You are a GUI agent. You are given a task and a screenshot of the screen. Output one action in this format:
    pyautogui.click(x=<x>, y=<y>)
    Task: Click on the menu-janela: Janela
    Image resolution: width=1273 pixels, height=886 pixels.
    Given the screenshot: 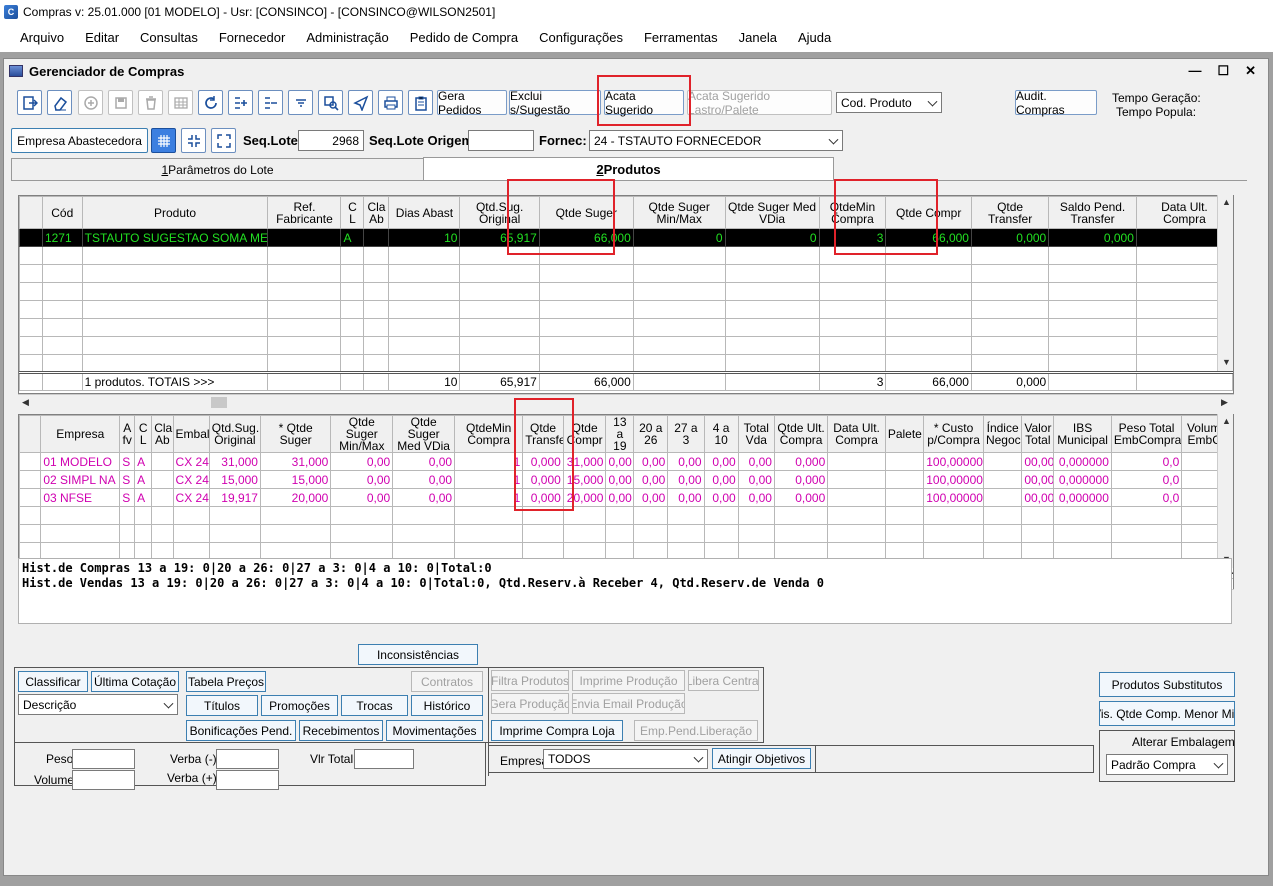 What is the action you would take?
    pyautogui.click(x=758, y=37)
    